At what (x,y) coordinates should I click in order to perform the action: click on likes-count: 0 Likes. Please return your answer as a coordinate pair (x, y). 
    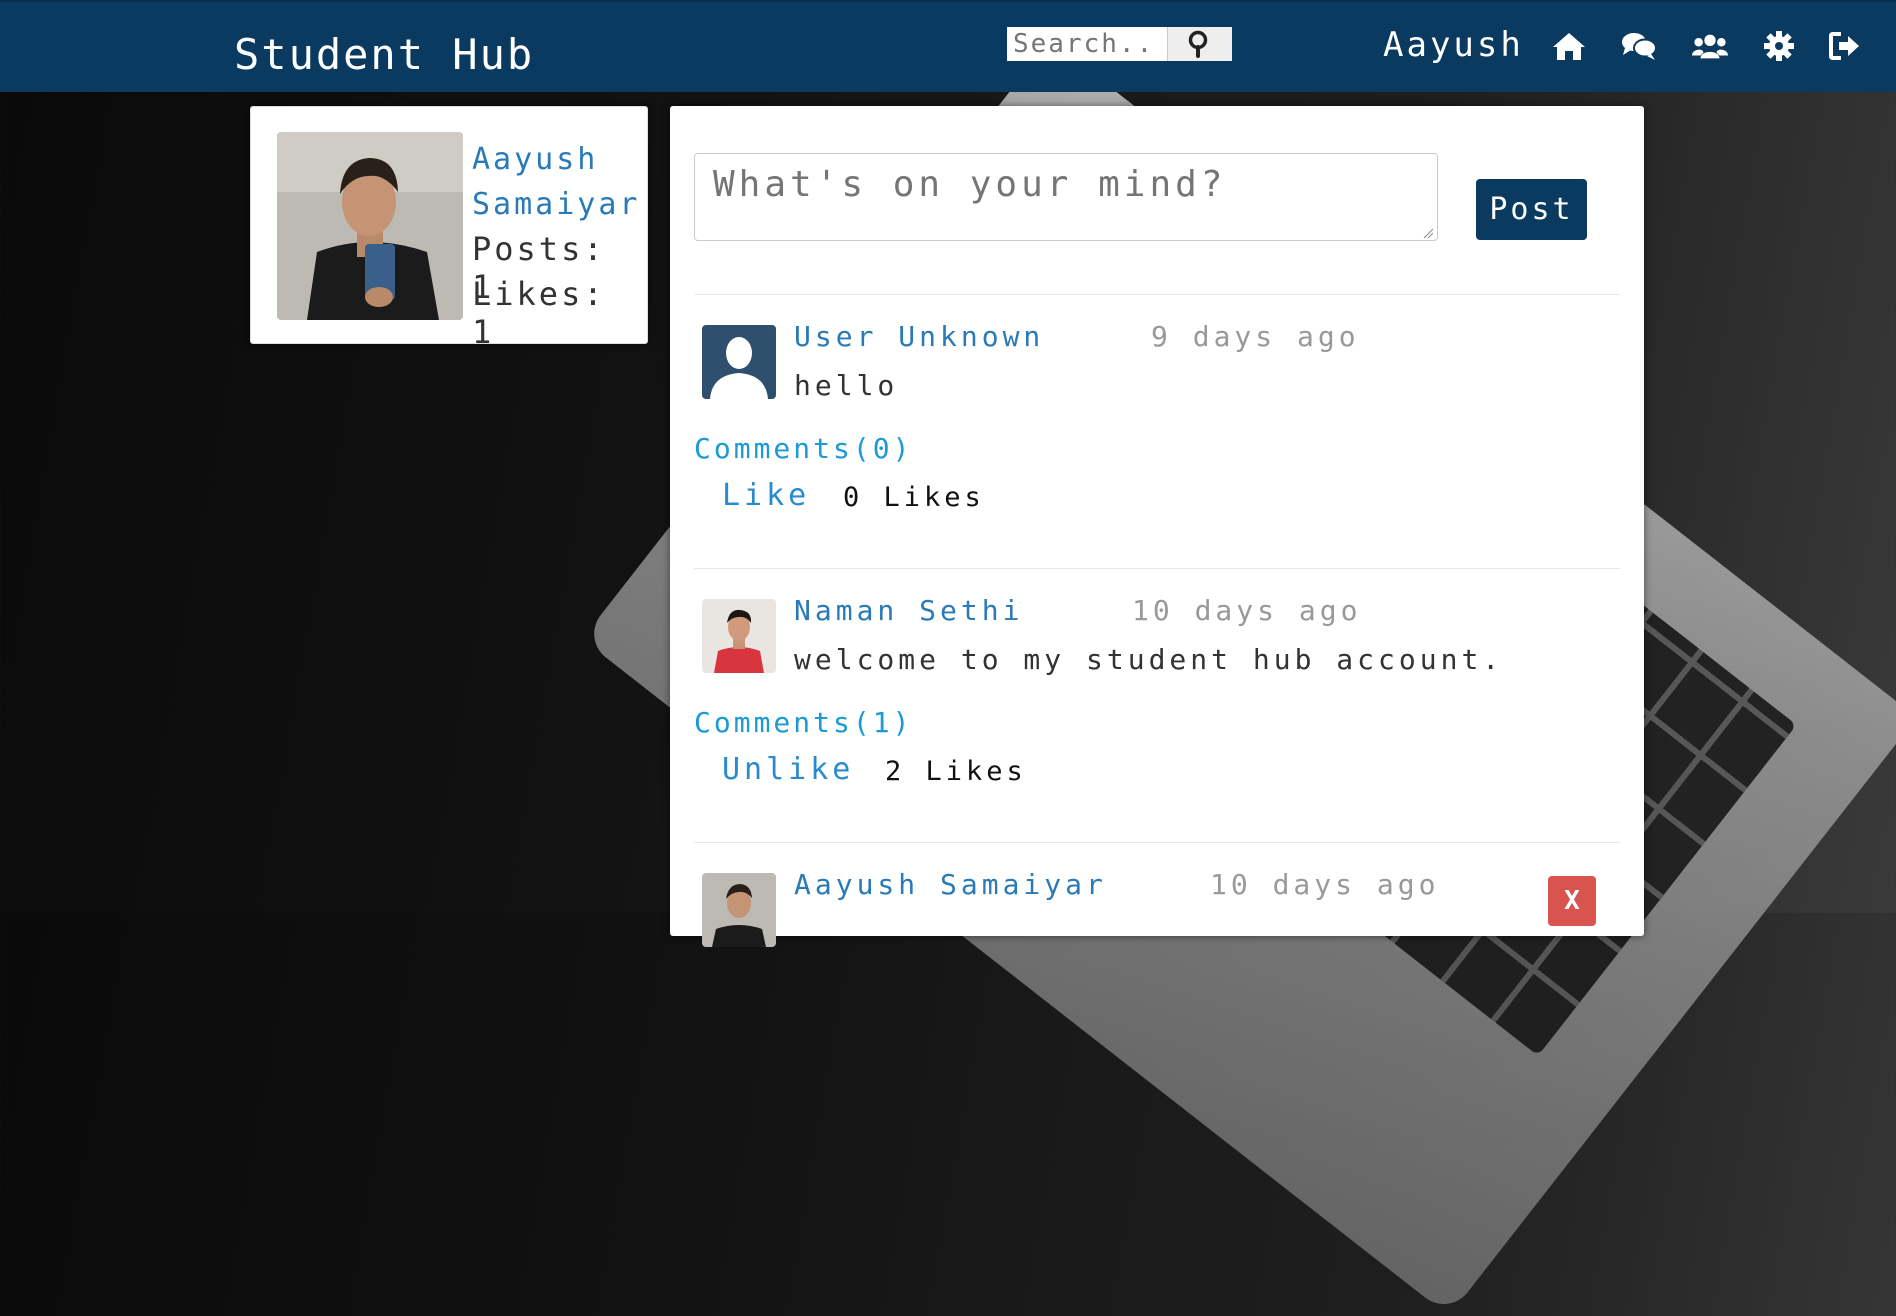
    Looking at the image, I should click on (914, 497).